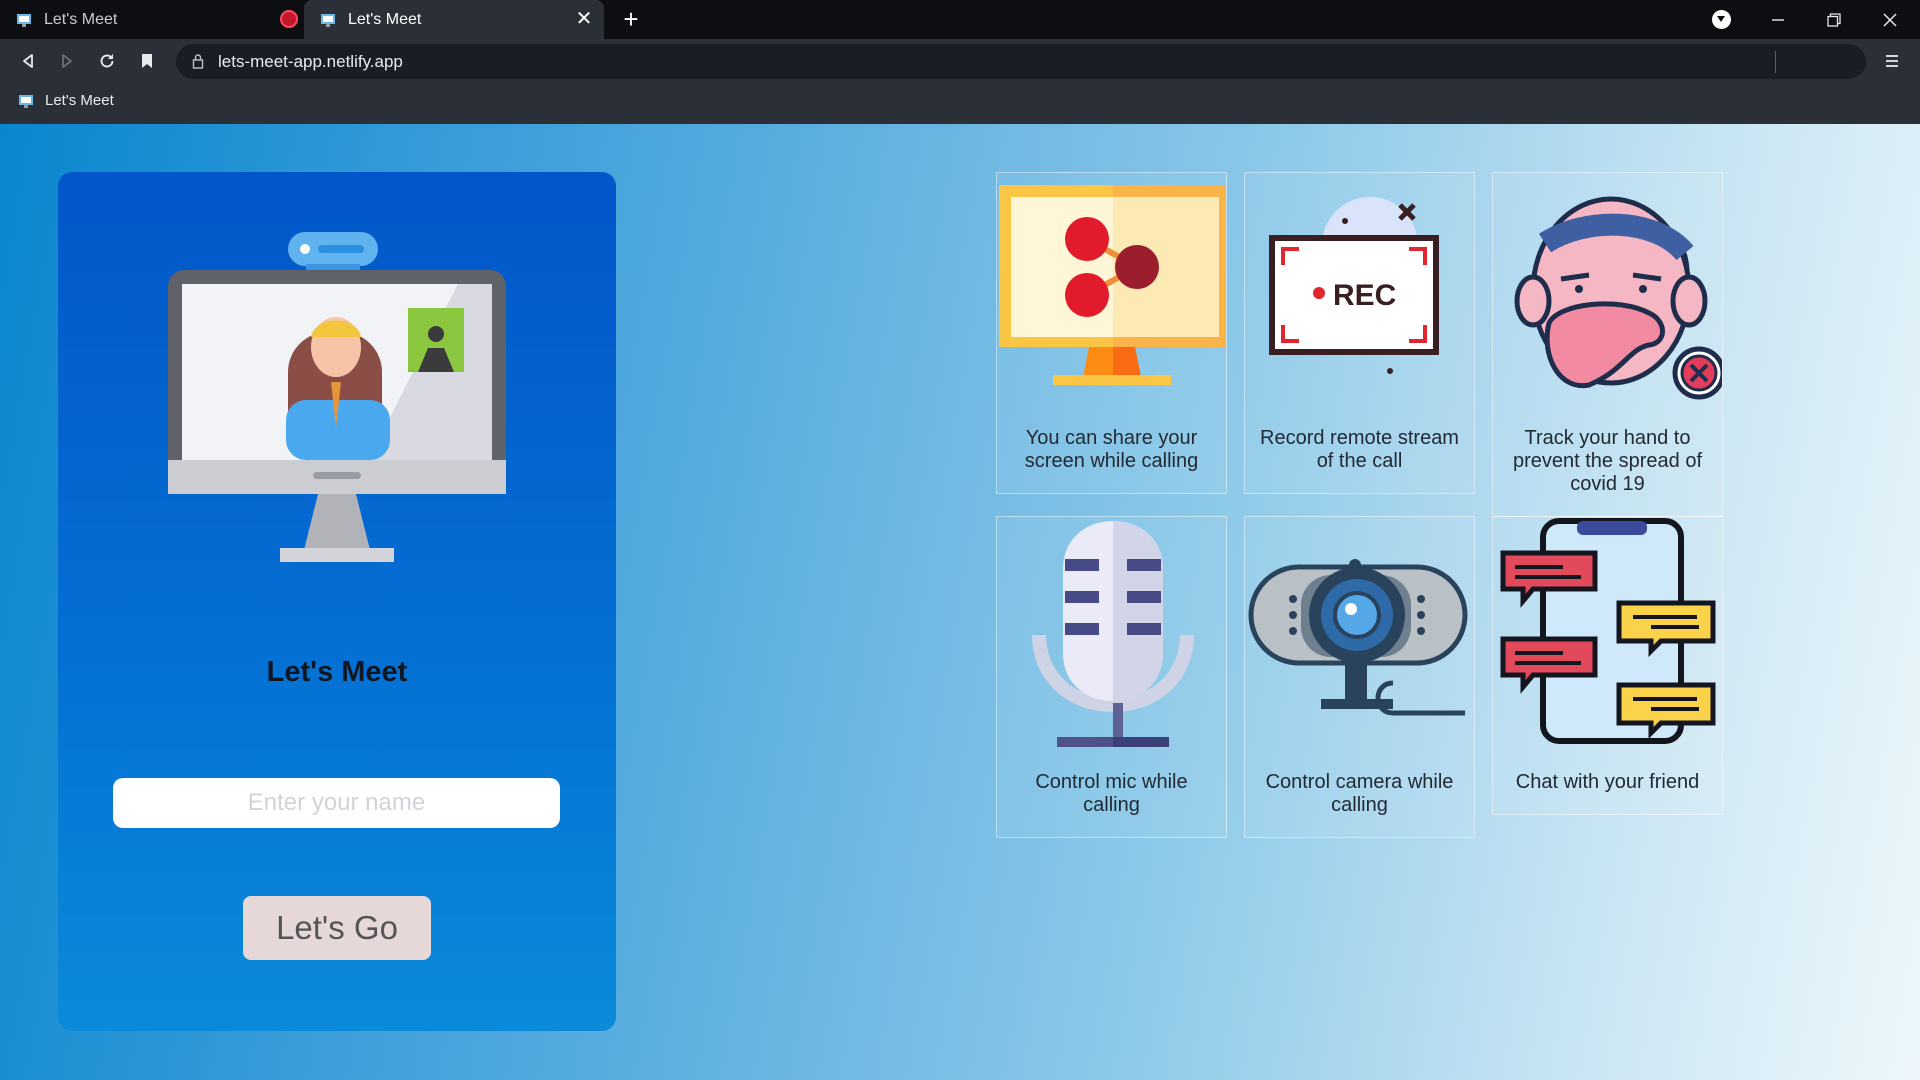 The height and width of the screenshot is (1080, 1920). What do you see at coordinates (1112, 285) in the screenshot?
I see `screen-share-icon` at bounding box center [1112, 285].